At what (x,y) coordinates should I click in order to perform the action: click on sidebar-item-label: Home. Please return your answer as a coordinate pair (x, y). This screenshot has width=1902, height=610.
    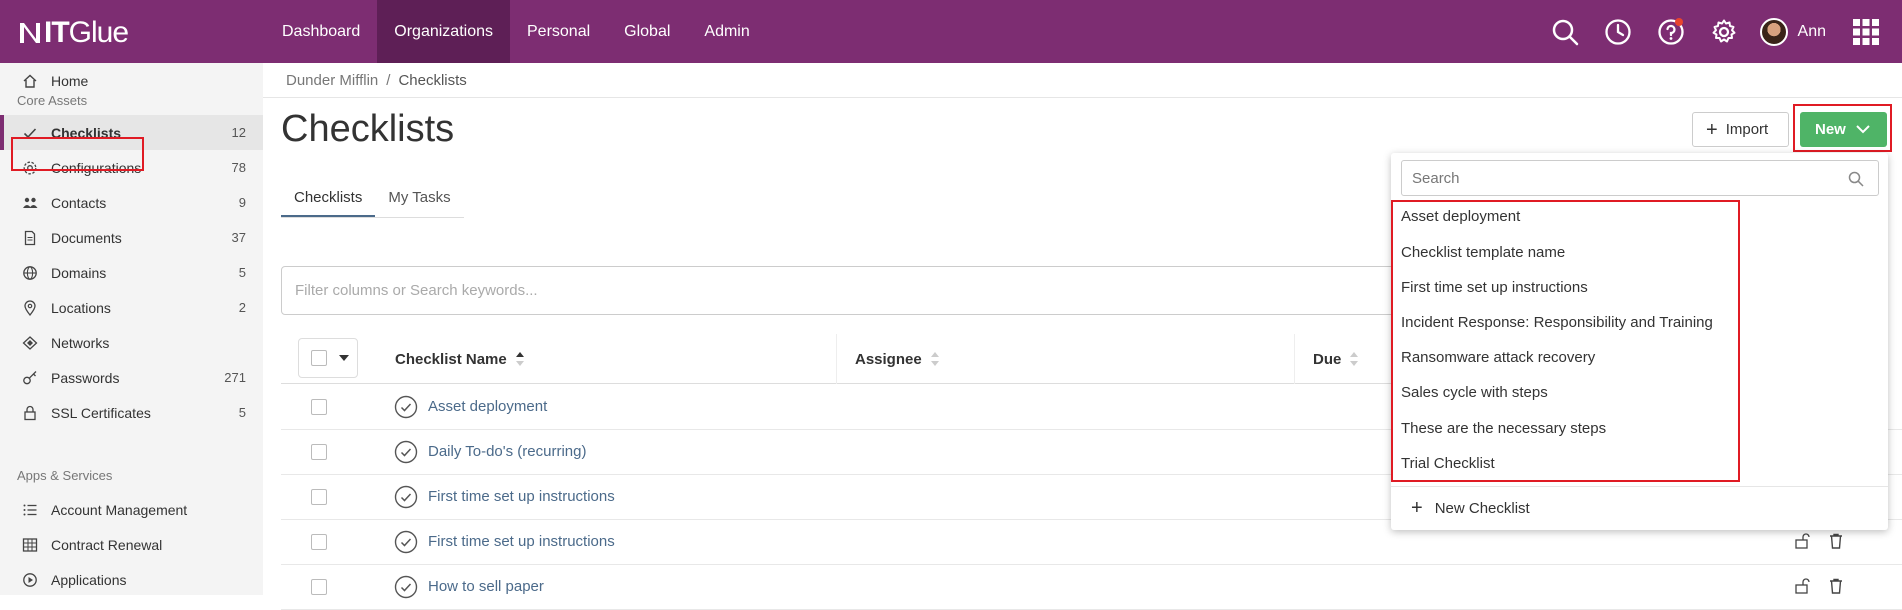
    Looking at the image, I should click on (70, 80).